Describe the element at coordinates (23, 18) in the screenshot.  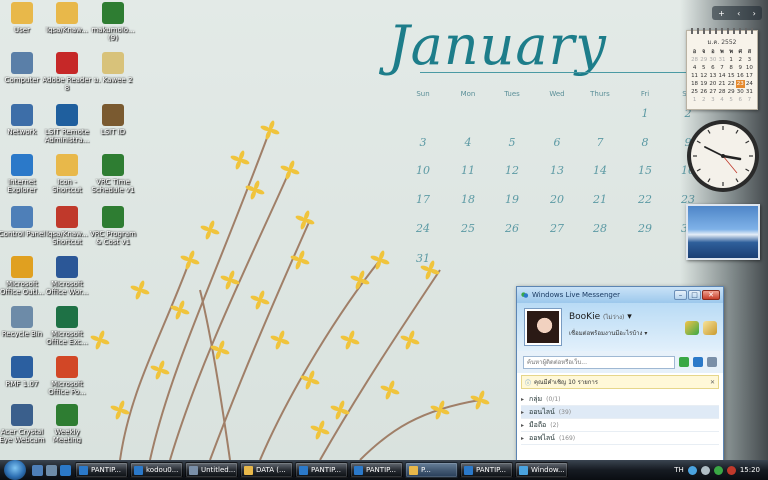
I see `desktop-shortcut: User` at that location.